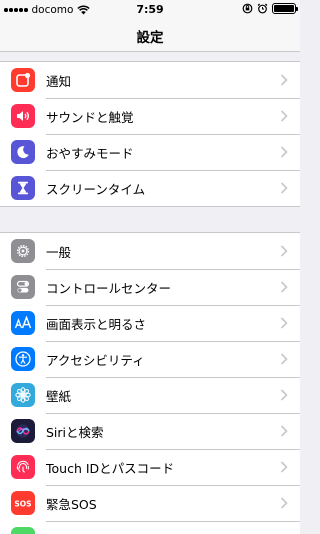 Image resolution: width=320 pixels, height=534 pixels. Describe the element at coordinates (96, 324) in the screenshot. I see `settings-row-label: 画面表示と明るさ` at that location.